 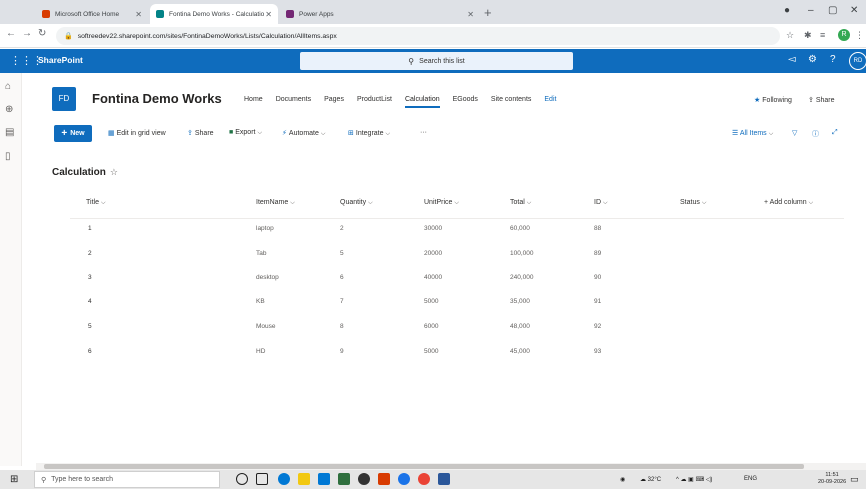 What do you see at coordinates (92, 14) in the screenshot?
I see `browser-tab-office: Microsoft Office Home ✕` at bounding box center [92, 14].